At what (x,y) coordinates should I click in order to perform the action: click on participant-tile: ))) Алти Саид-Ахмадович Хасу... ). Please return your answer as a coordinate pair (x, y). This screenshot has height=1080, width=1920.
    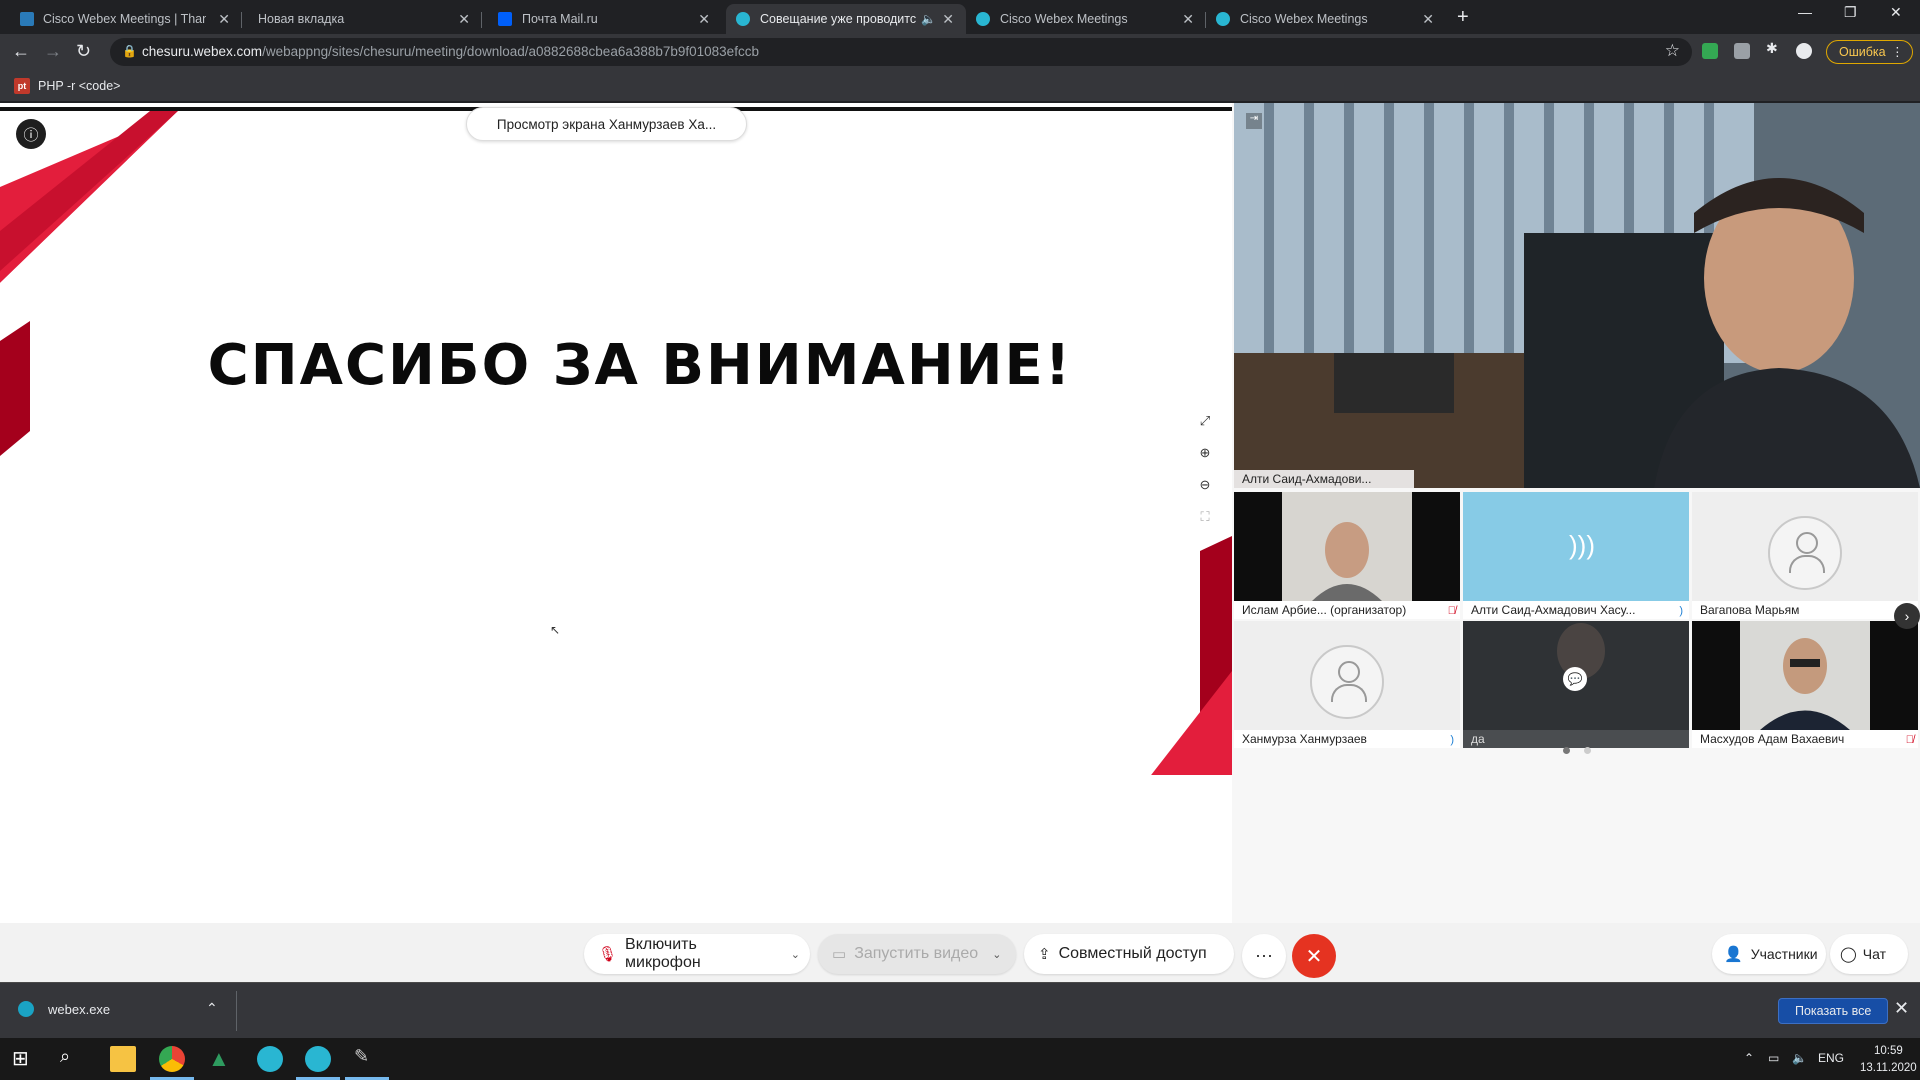
    Looking at the image, I should click on (1576, 555).